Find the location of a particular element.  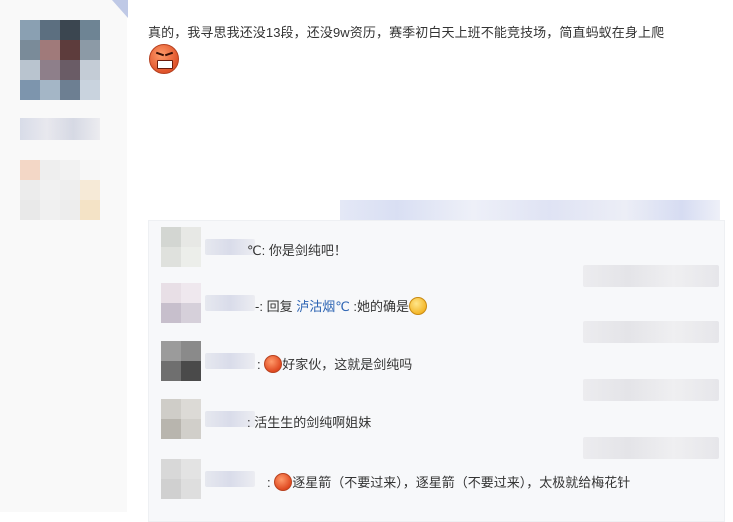

corner-badge is located at coordinates (120, 9).